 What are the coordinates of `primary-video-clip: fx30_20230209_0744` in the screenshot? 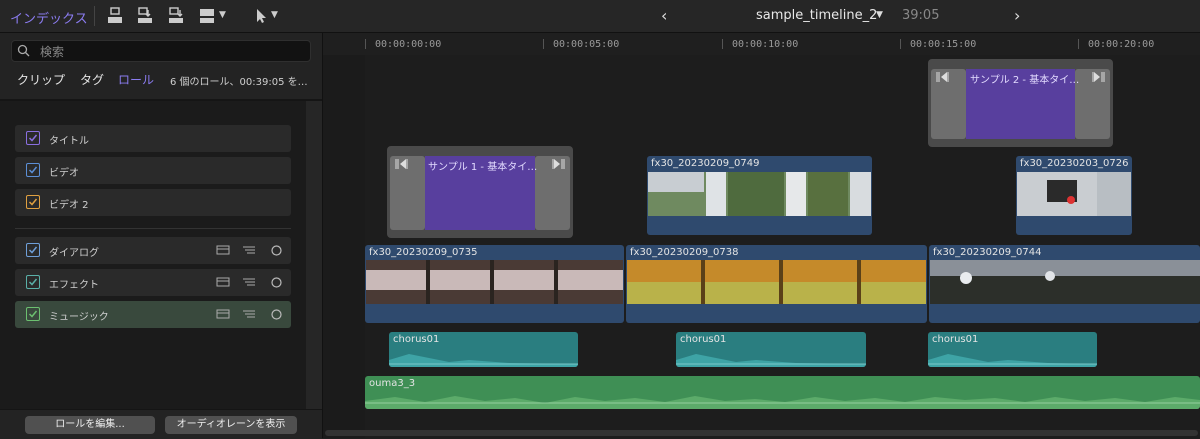 It's located at (1064, 284).